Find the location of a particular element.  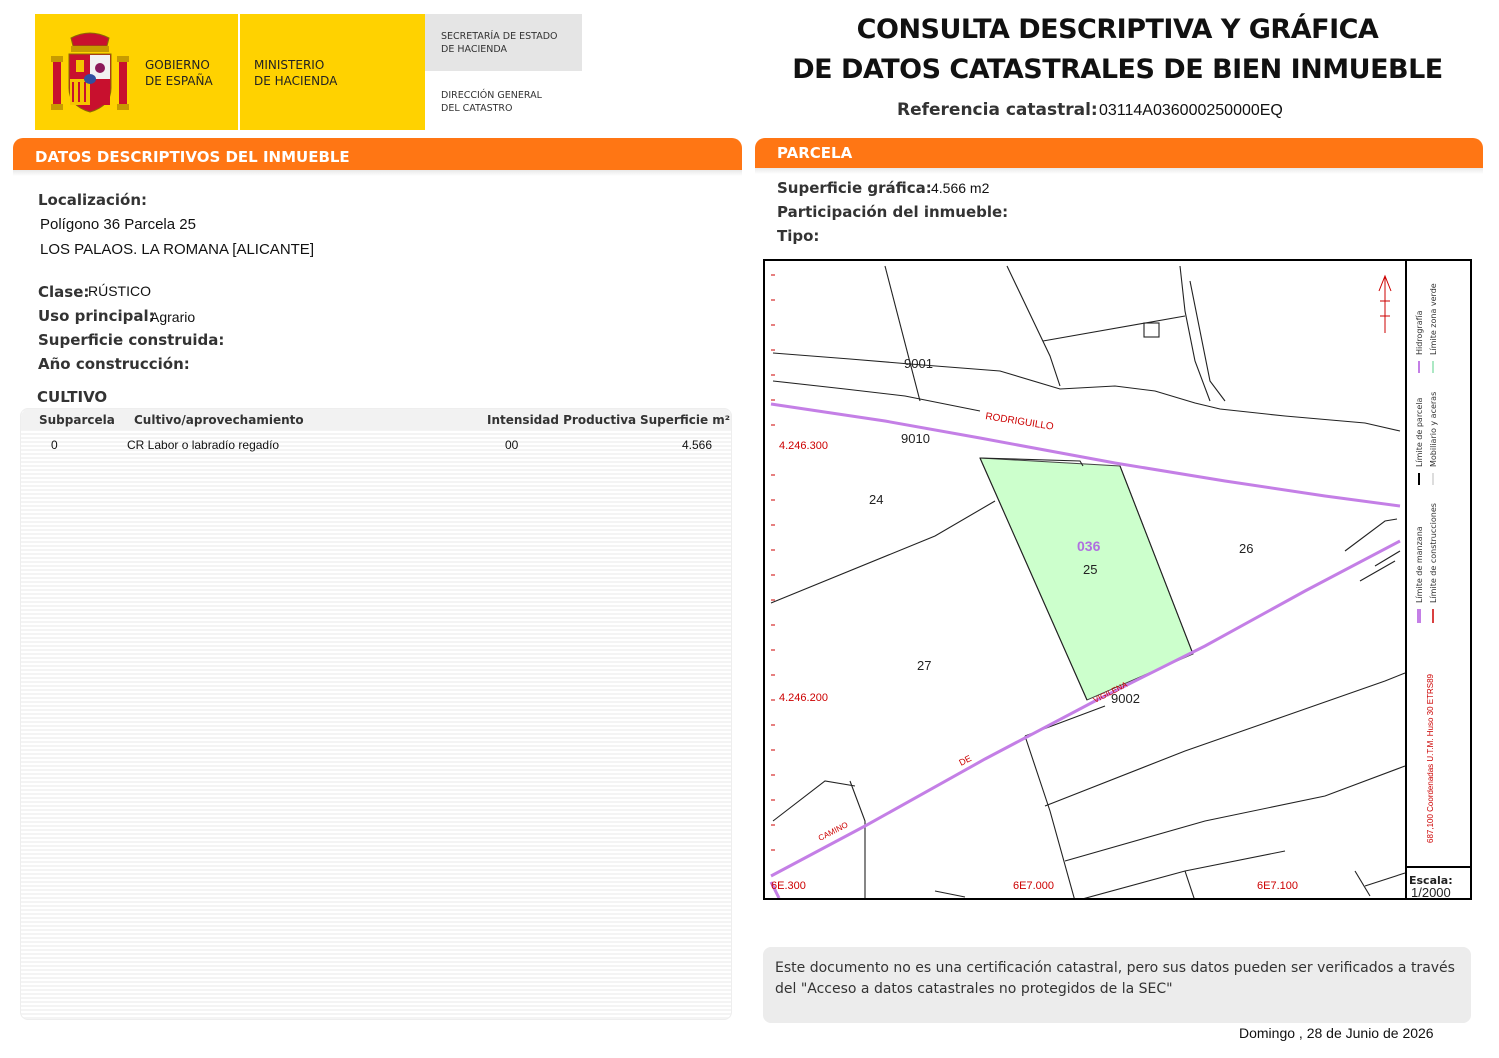

td-cultivo: CR Labor o labradío regadío is located at coordinates (203, 445).